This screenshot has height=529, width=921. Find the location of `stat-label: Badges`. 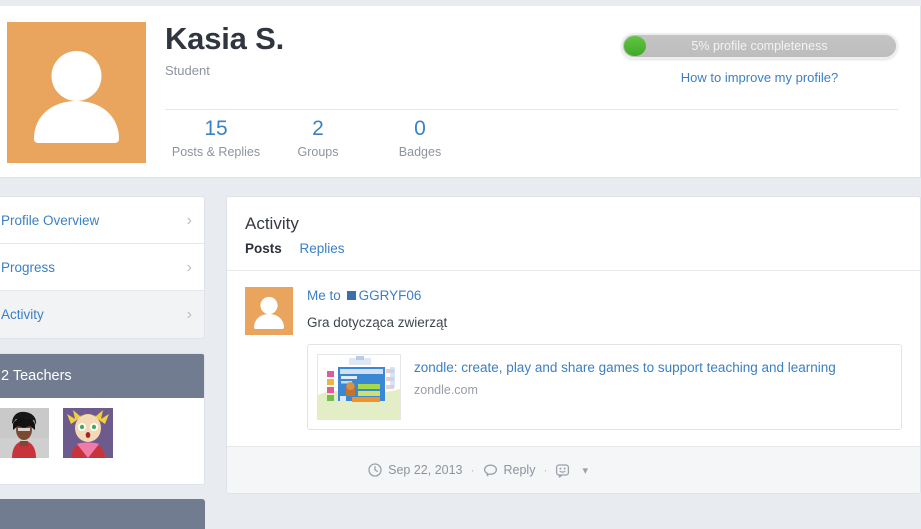

stat-label: Badges is located at coordinates (420, 152).